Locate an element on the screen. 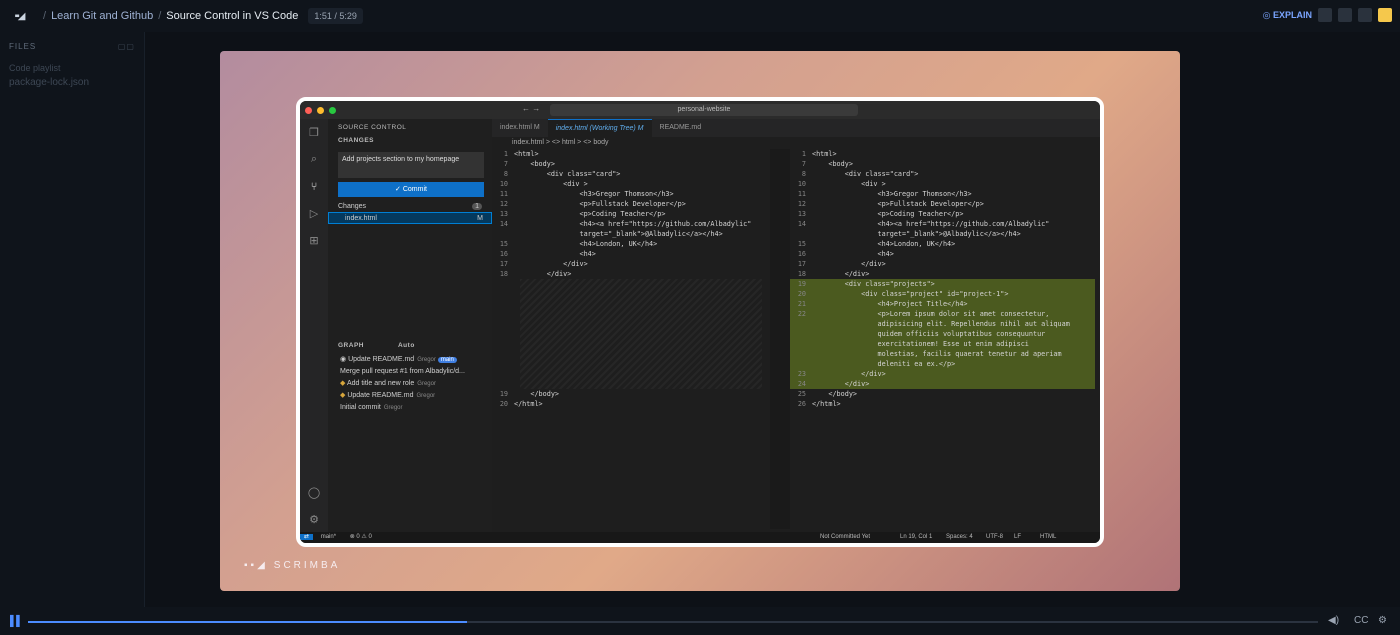 This screenshot has width=1400, height=635. activity-bar: ❐ ⌕ ⑂ ▷ ⊞ ◯ ⚙ is located at coordinates (314, 329).